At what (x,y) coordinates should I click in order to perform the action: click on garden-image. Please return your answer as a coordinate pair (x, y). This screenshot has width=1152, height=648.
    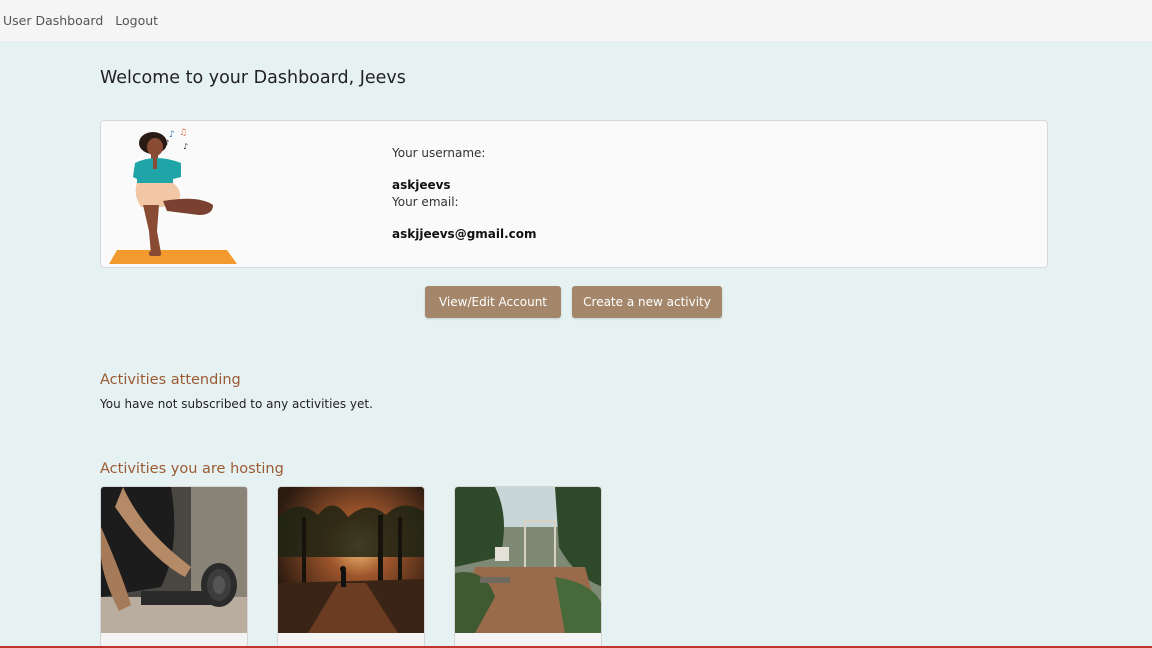
    Looking at the image, I should click on (528, 560).